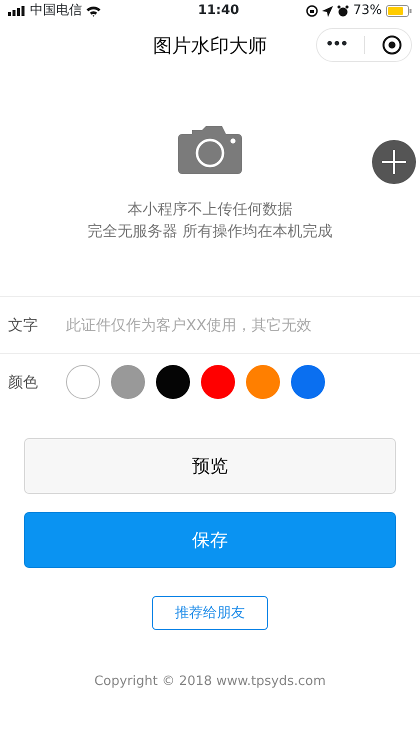  I want to click on add-button, so click(394, 162).